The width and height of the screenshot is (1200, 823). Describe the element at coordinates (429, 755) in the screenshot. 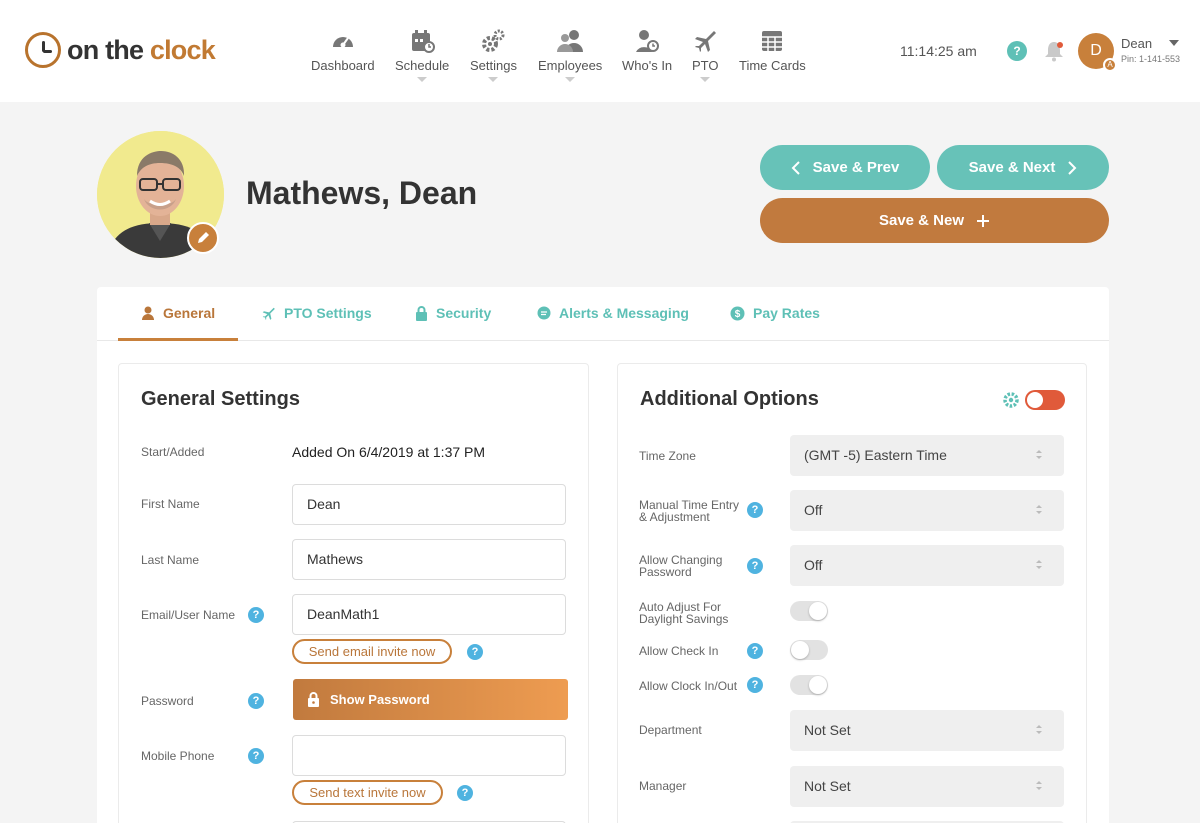

I see `mobile-phone-field` at that location.